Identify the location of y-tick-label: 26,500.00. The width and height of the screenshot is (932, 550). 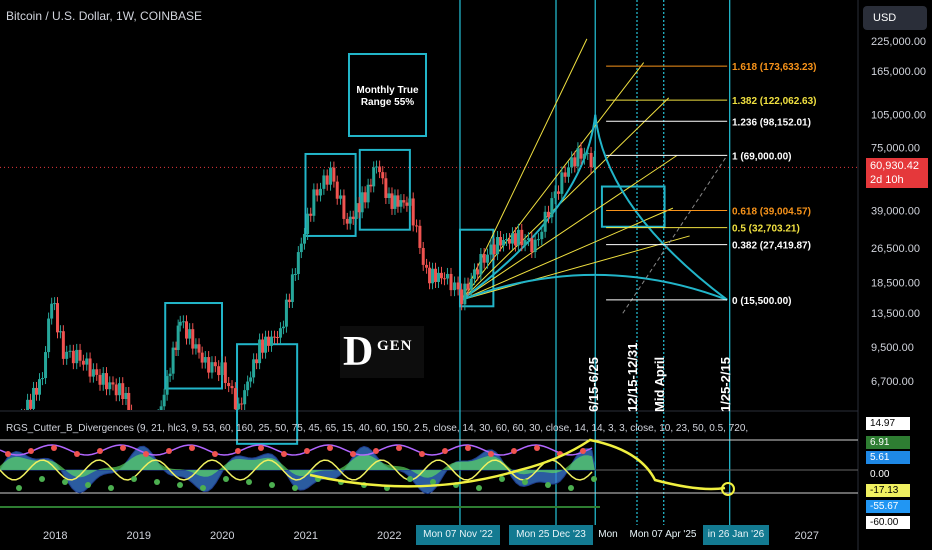
(895, 249).